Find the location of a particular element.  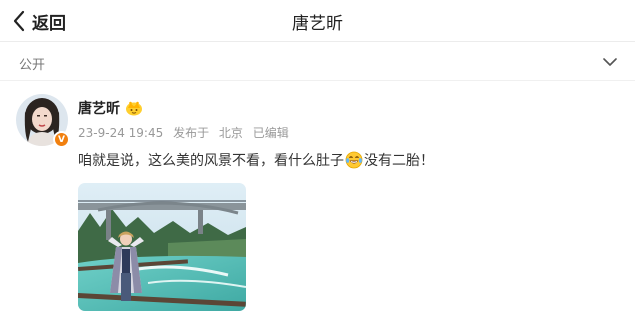

location-prefix: 发布于 is located at coordinates (191, 133).